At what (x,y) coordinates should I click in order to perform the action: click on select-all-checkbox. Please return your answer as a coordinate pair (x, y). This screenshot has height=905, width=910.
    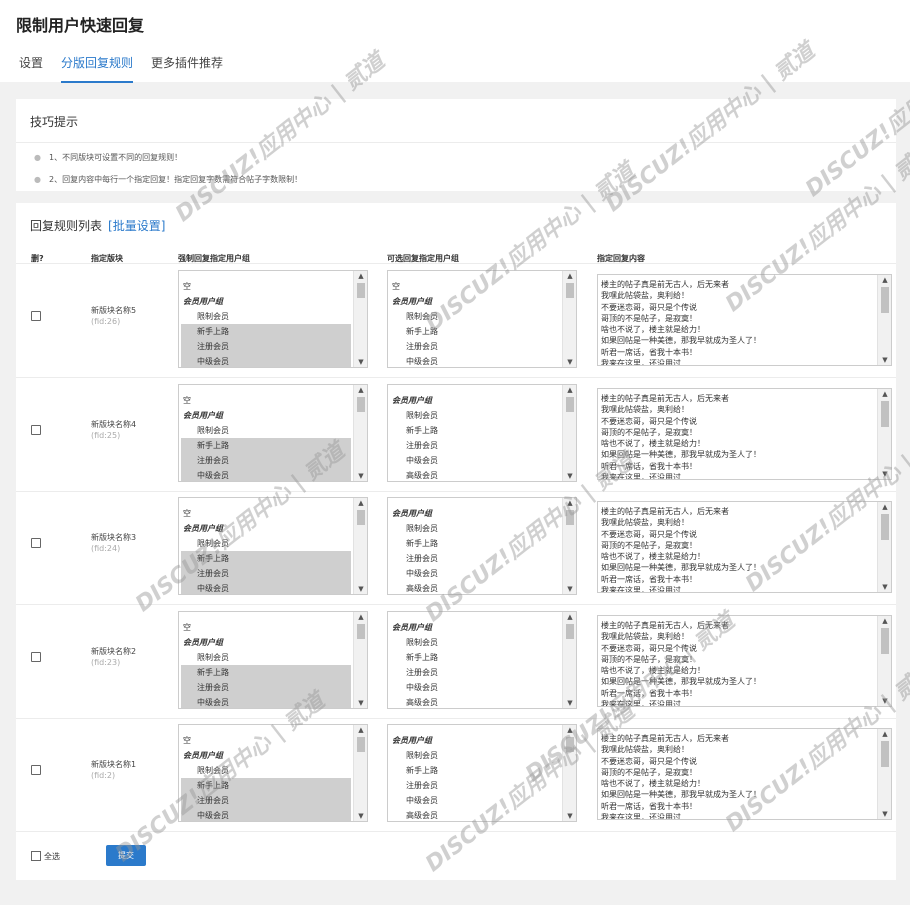
    Looking at the image, I should click on (36, 856).